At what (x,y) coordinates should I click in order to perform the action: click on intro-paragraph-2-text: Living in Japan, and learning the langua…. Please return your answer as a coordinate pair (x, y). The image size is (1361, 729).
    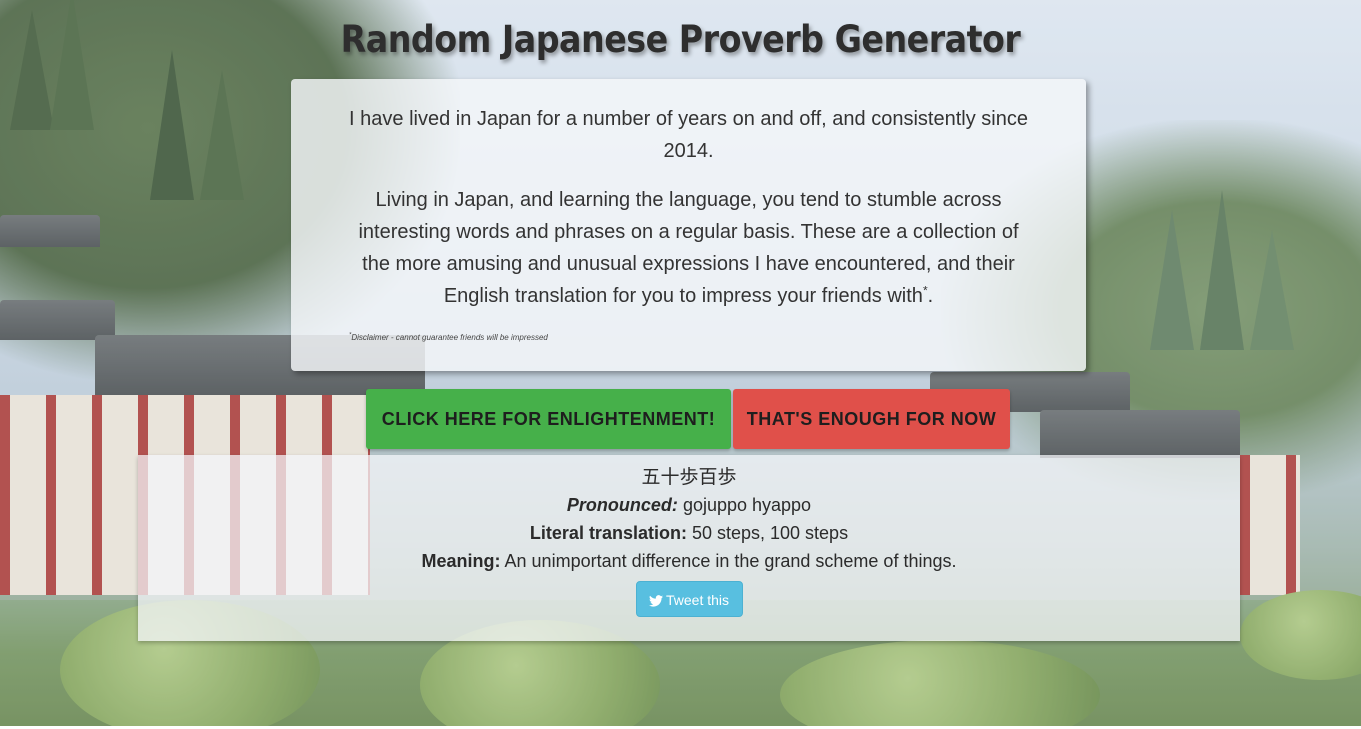
    Looking at the image, I should click on (688, 248).